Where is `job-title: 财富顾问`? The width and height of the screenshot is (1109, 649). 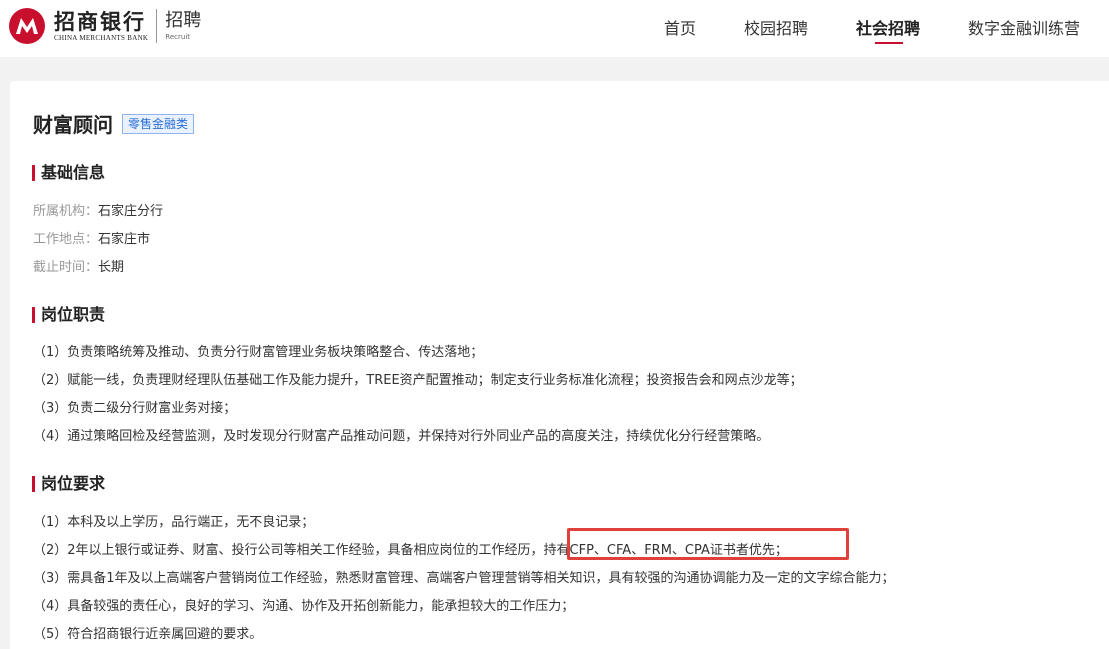
job-title: 财富顾问 is located at coordinates (73, 125).